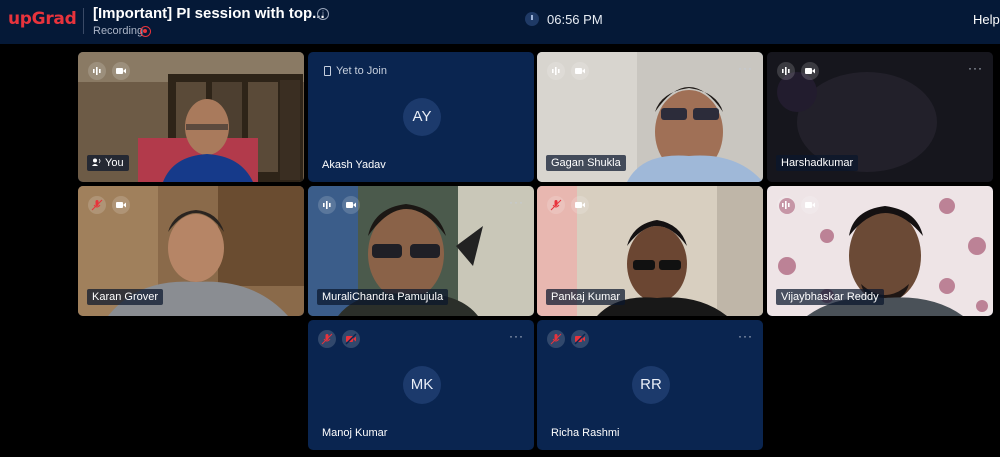  Describe the element at coordinates (986, 19) in the screenshot. I see `help-link: Help` at that location.